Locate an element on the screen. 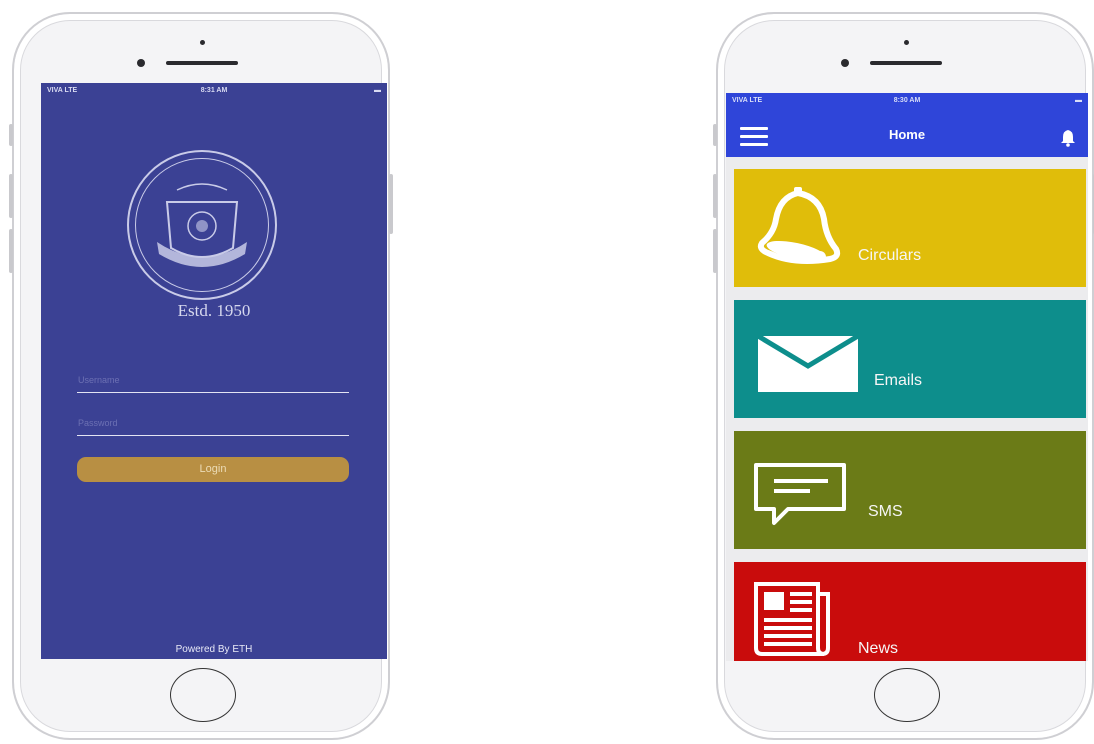 The height and width of the screenshot is (744, 1094). envelope-icon is located at coordinates (808, 364).